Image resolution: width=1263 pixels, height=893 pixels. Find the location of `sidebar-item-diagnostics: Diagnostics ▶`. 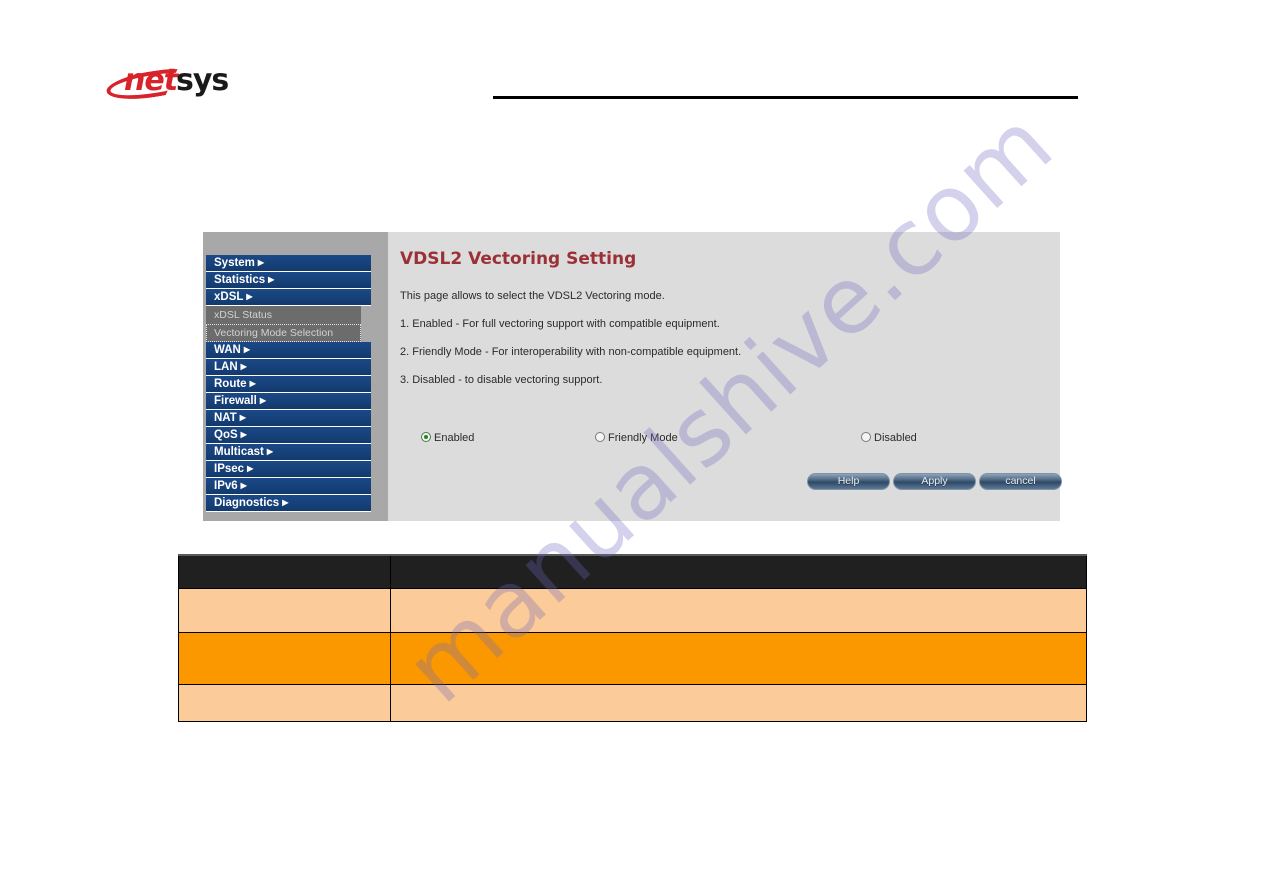

sidebar-item-diagnostics: Diagnostics ▶ is located at coordinates (288, 503).